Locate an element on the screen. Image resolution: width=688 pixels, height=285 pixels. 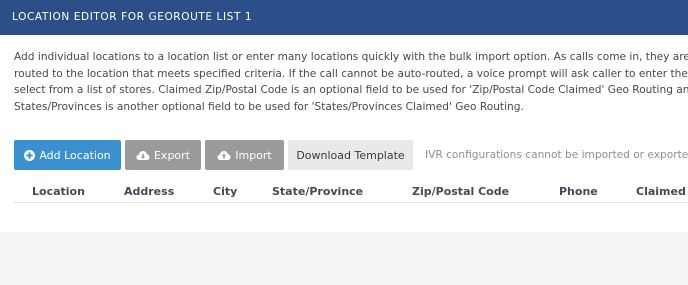
page-title: LOCATION EDITOR FOR GEOROUTE LIST 1 is located at coordinates (132, 17).